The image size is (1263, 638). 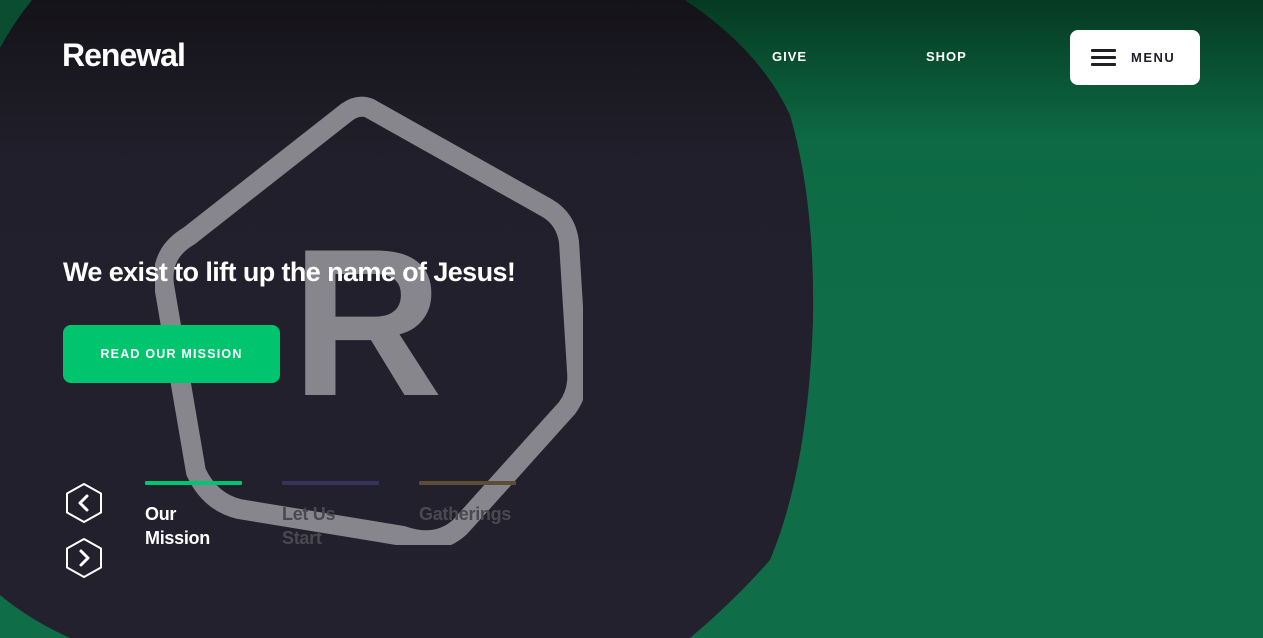 What do you see at coordinates (337, 515) in the screenshot?
I see `slide-tab-let-us-start: Let Us Start` at bounding box center [337, 515].